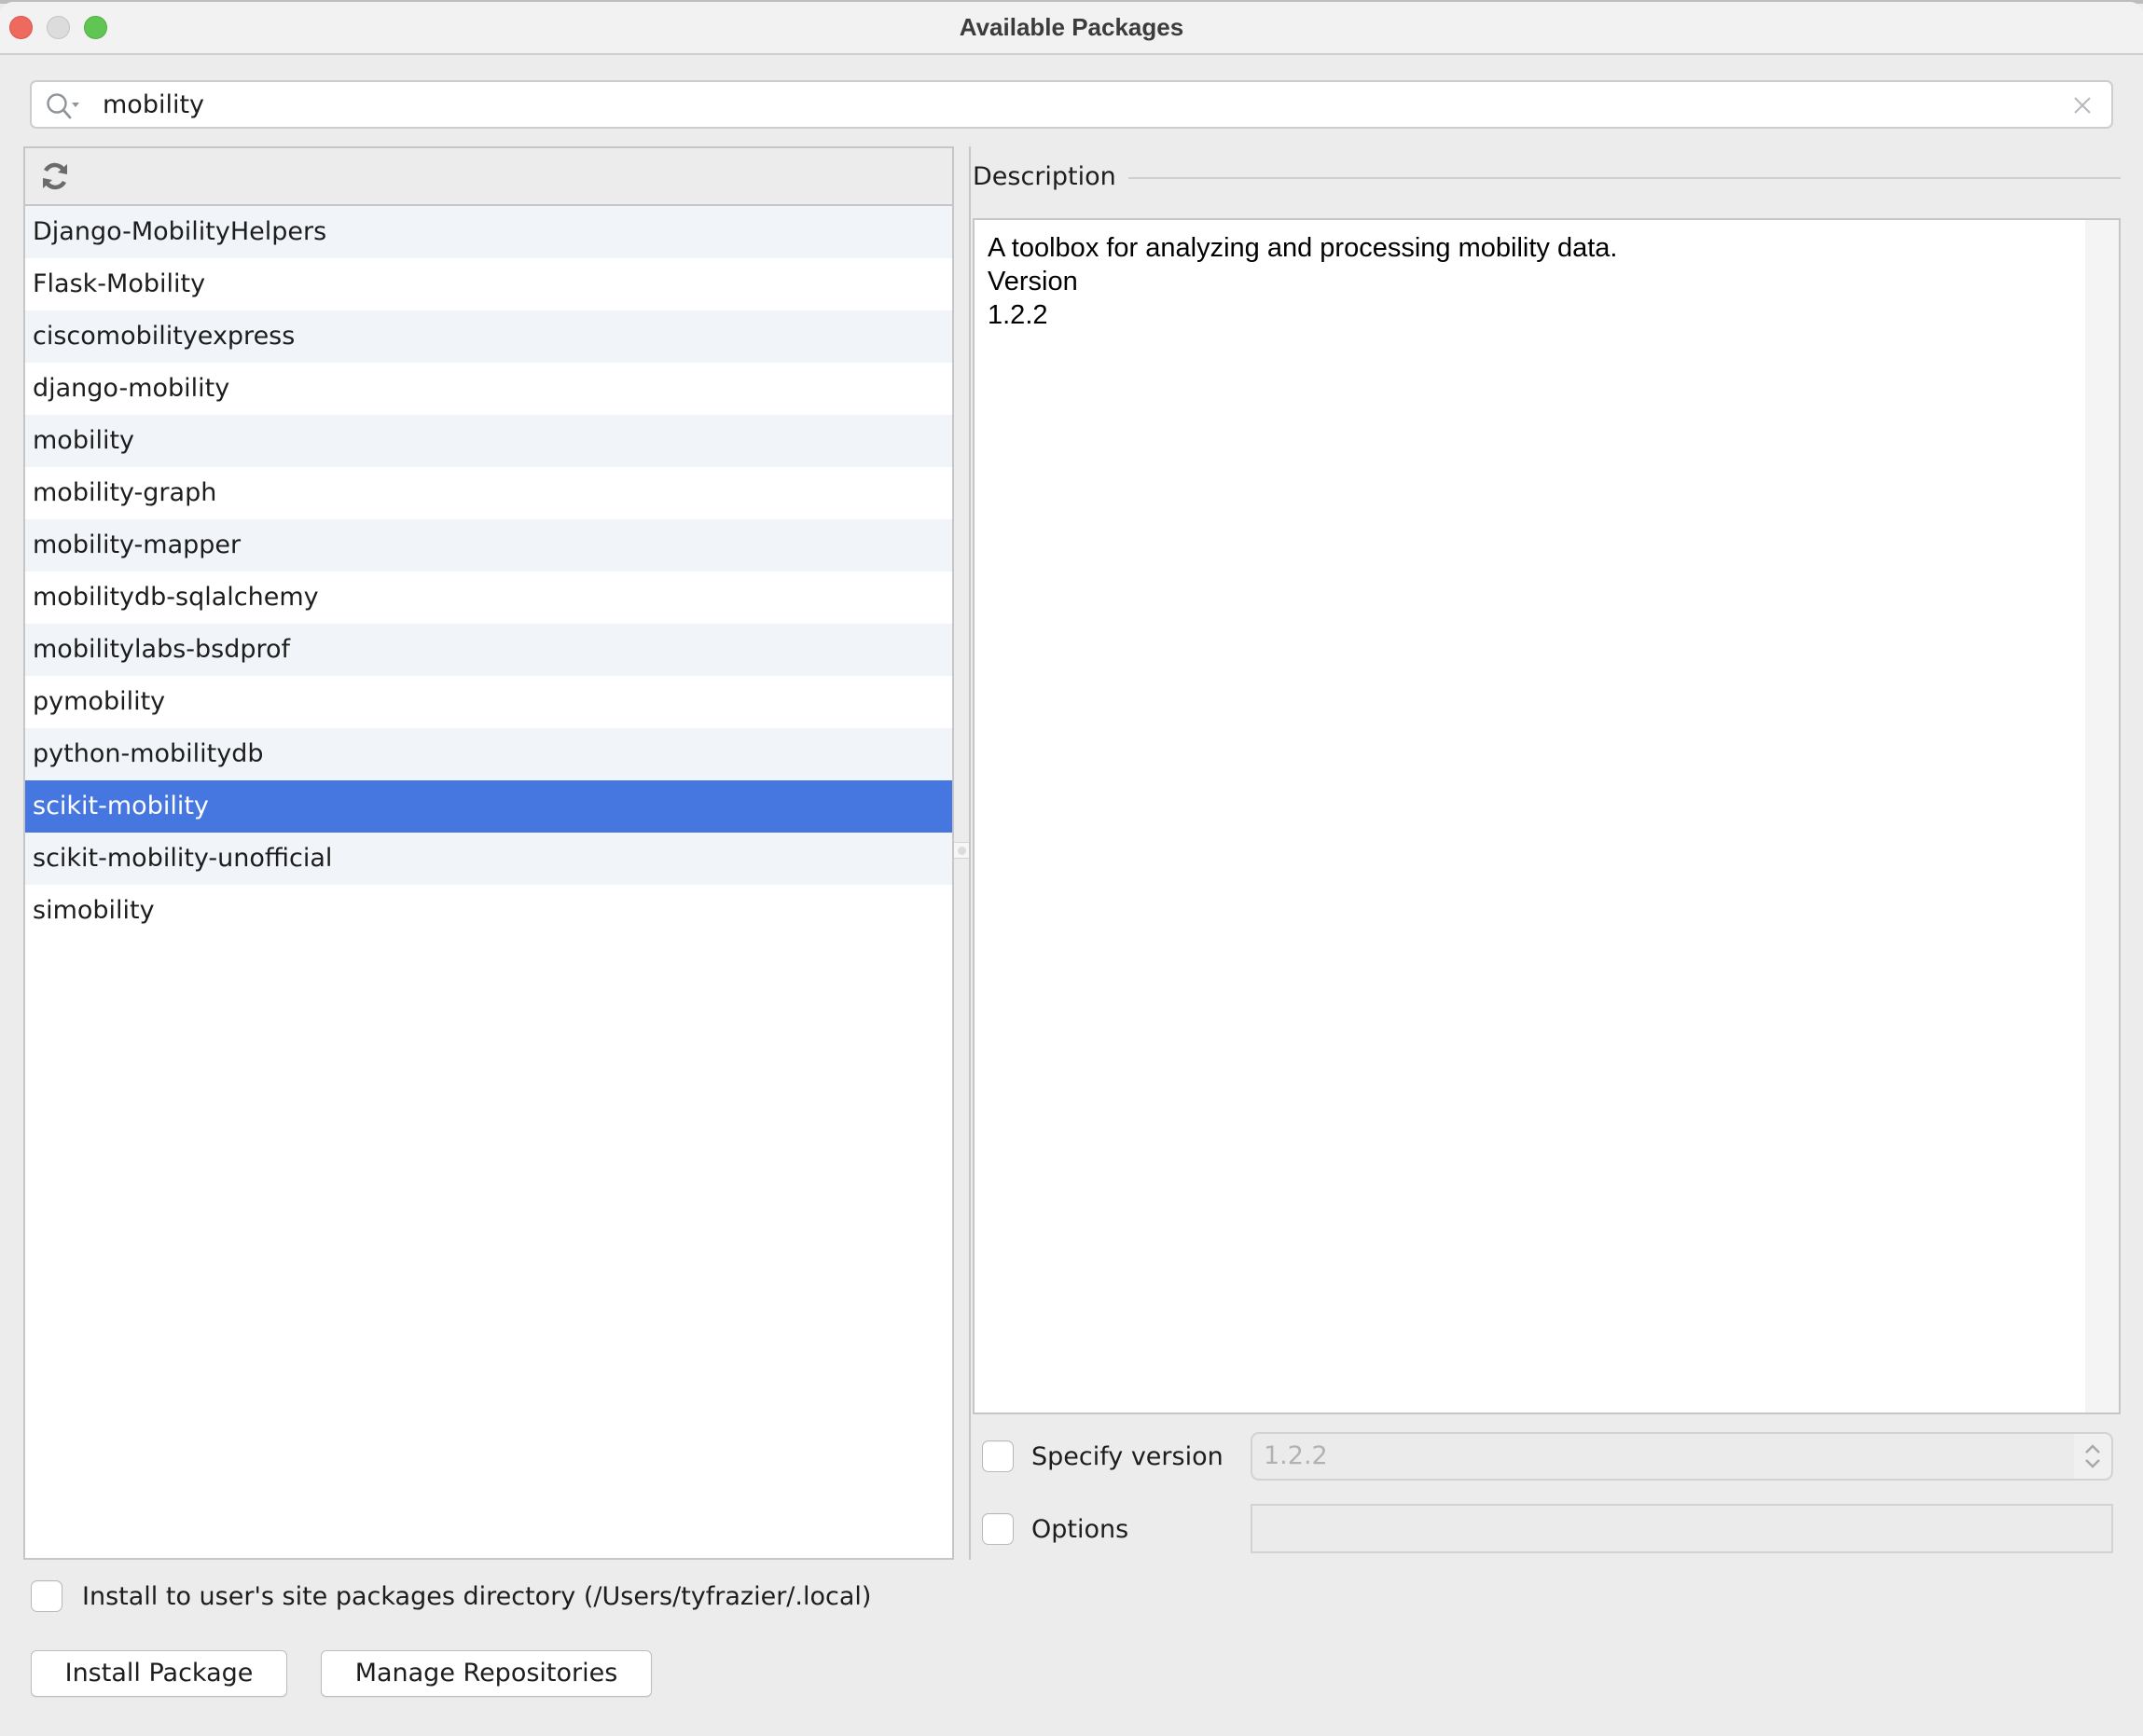 The image size is (2143, 1736). What do you see at coordinates (488, 336) in the screenshot?
I see `package-list-item: ciscomobilityexpress` at bounding box center [488, 336].